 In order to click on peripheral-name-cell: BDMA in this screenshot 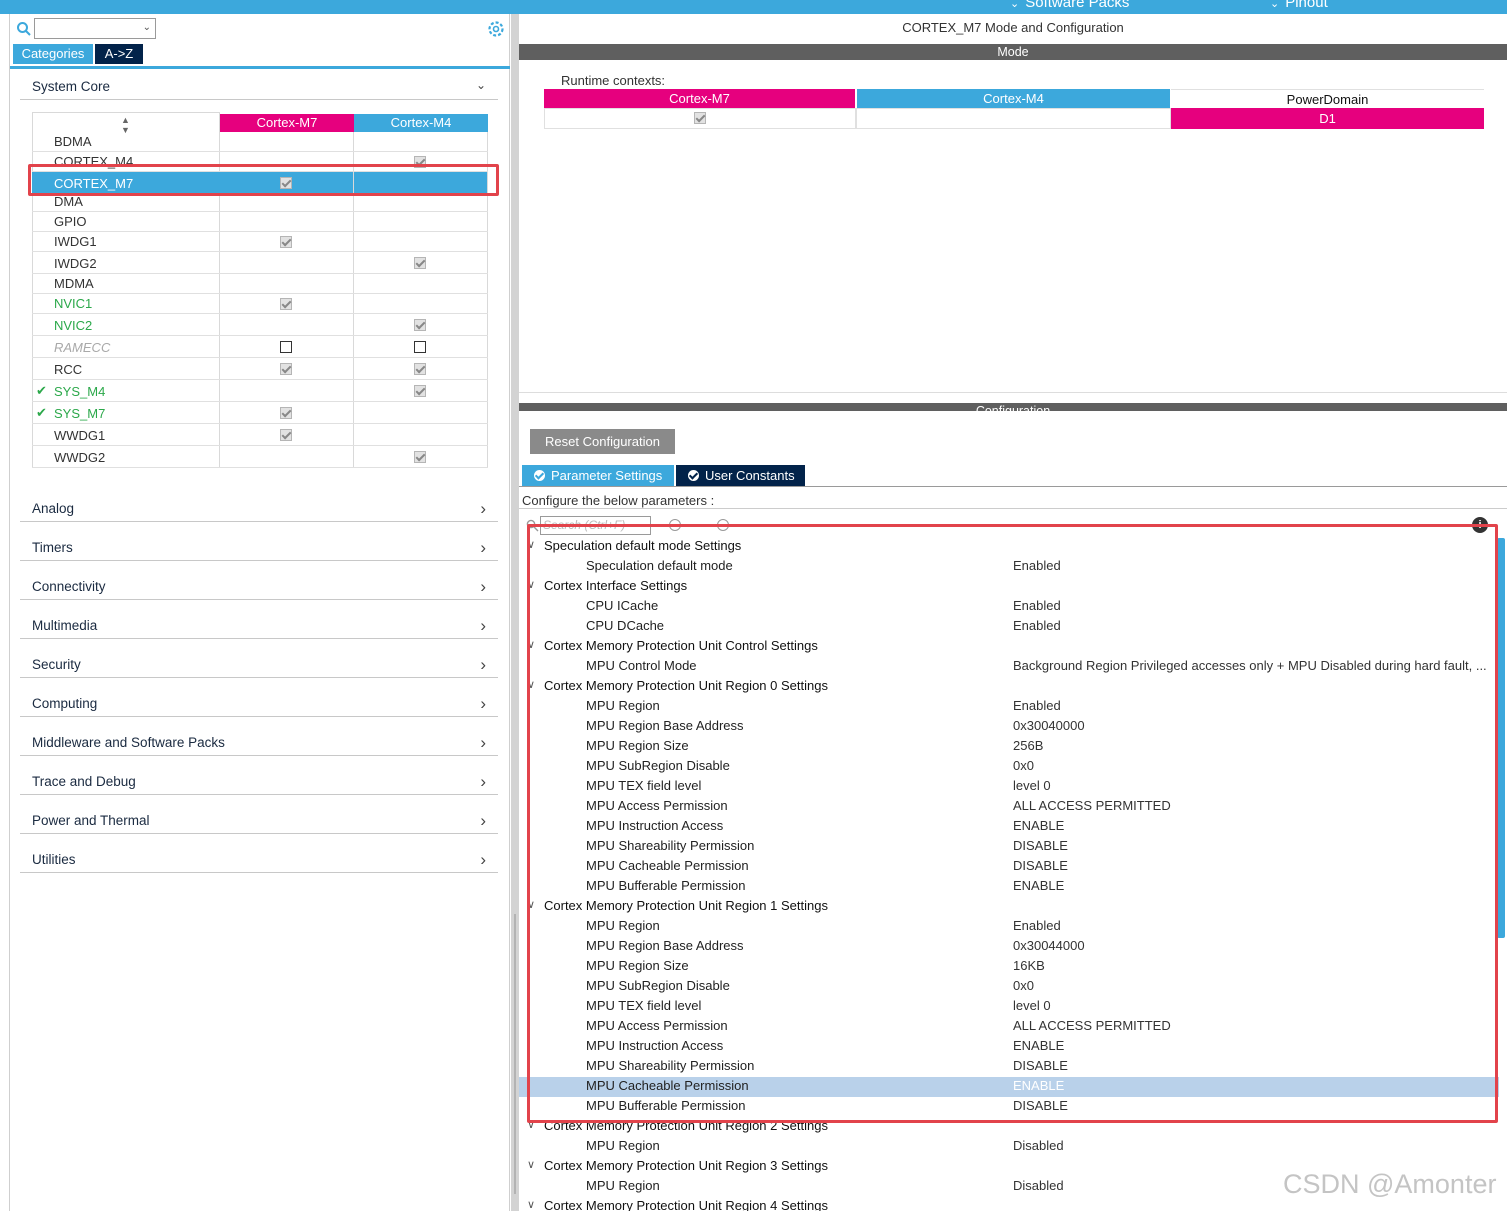, I will do `click(126, 141)`.